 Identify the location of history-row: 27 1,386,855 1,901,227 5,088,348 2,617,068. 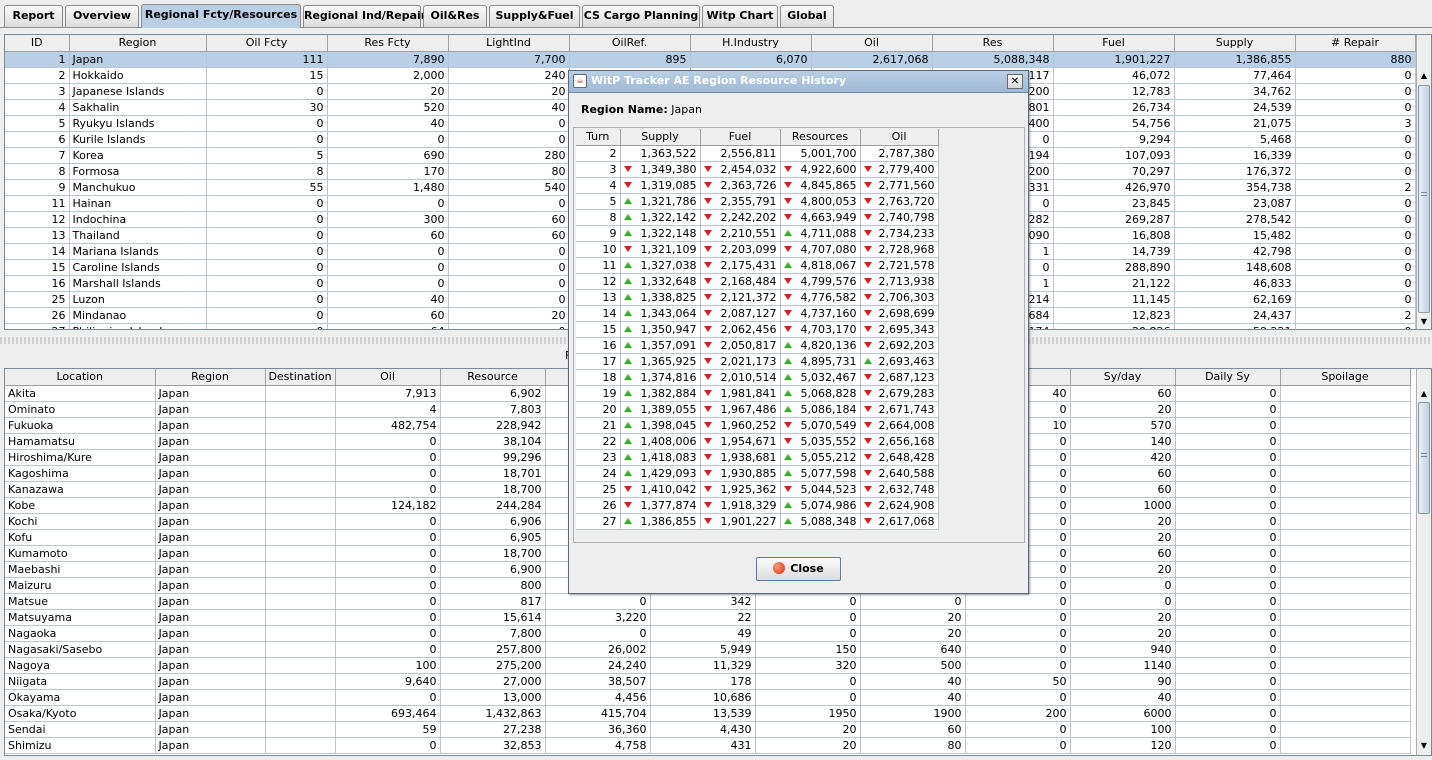
(757, 521).